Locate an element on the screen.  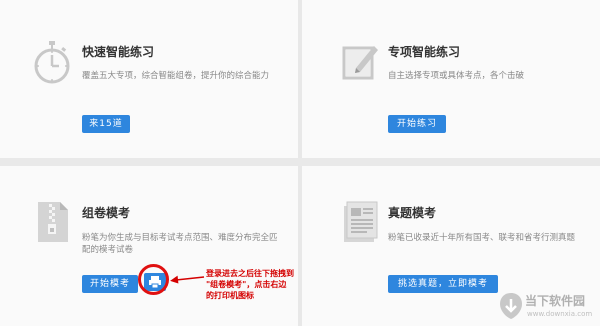
annotation-line: 登录进去之后往下拖拽到 is located at coordinates (250, 273).